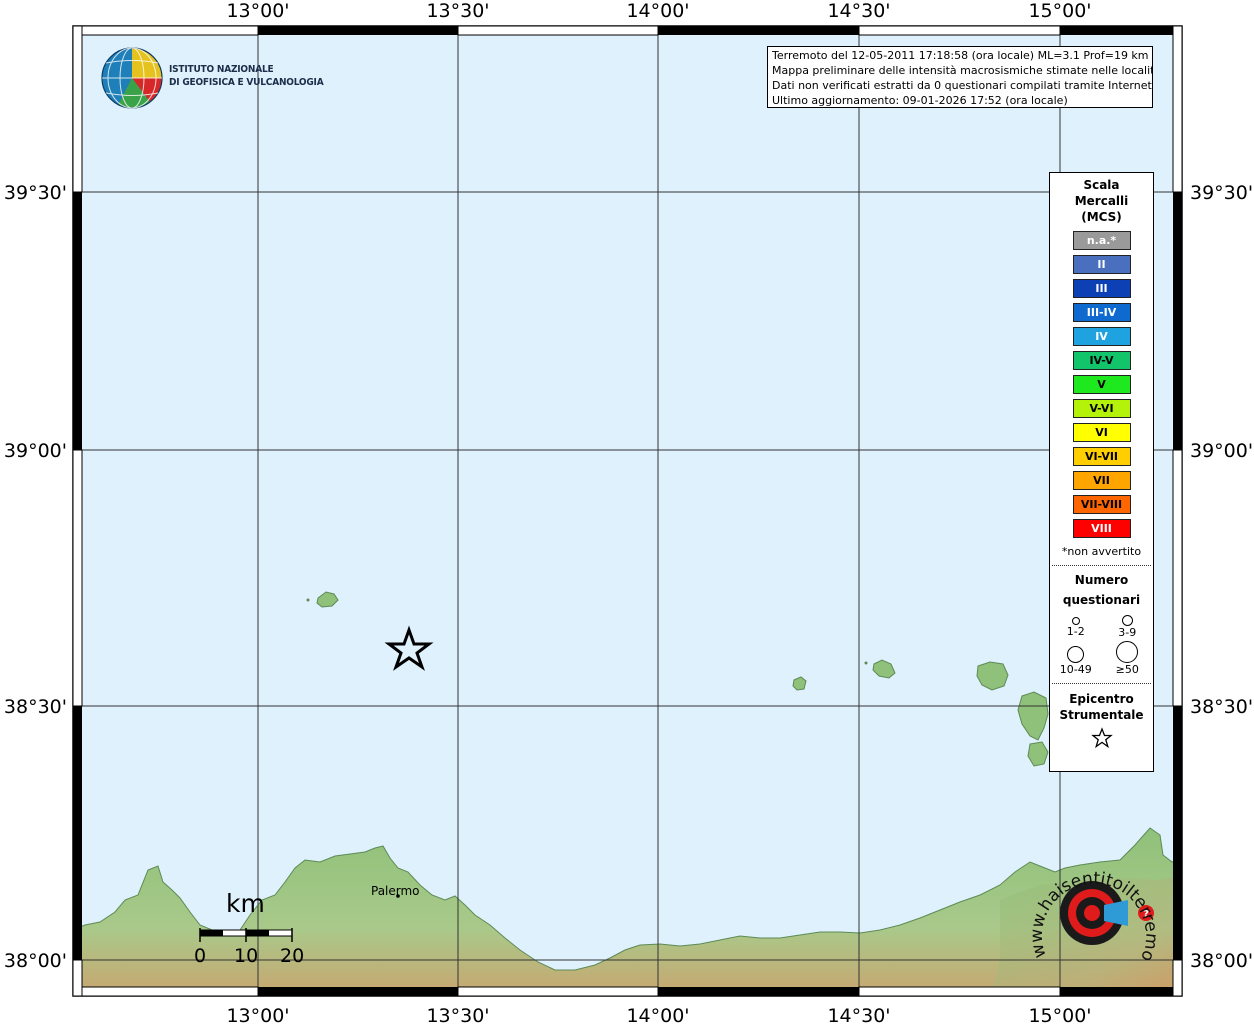 The height and width of the screenshot is (1024, 1254). Describe the element at coordinates (395, 891) in the screenshot. I see `city-label-palermo: Palermo` at that location.